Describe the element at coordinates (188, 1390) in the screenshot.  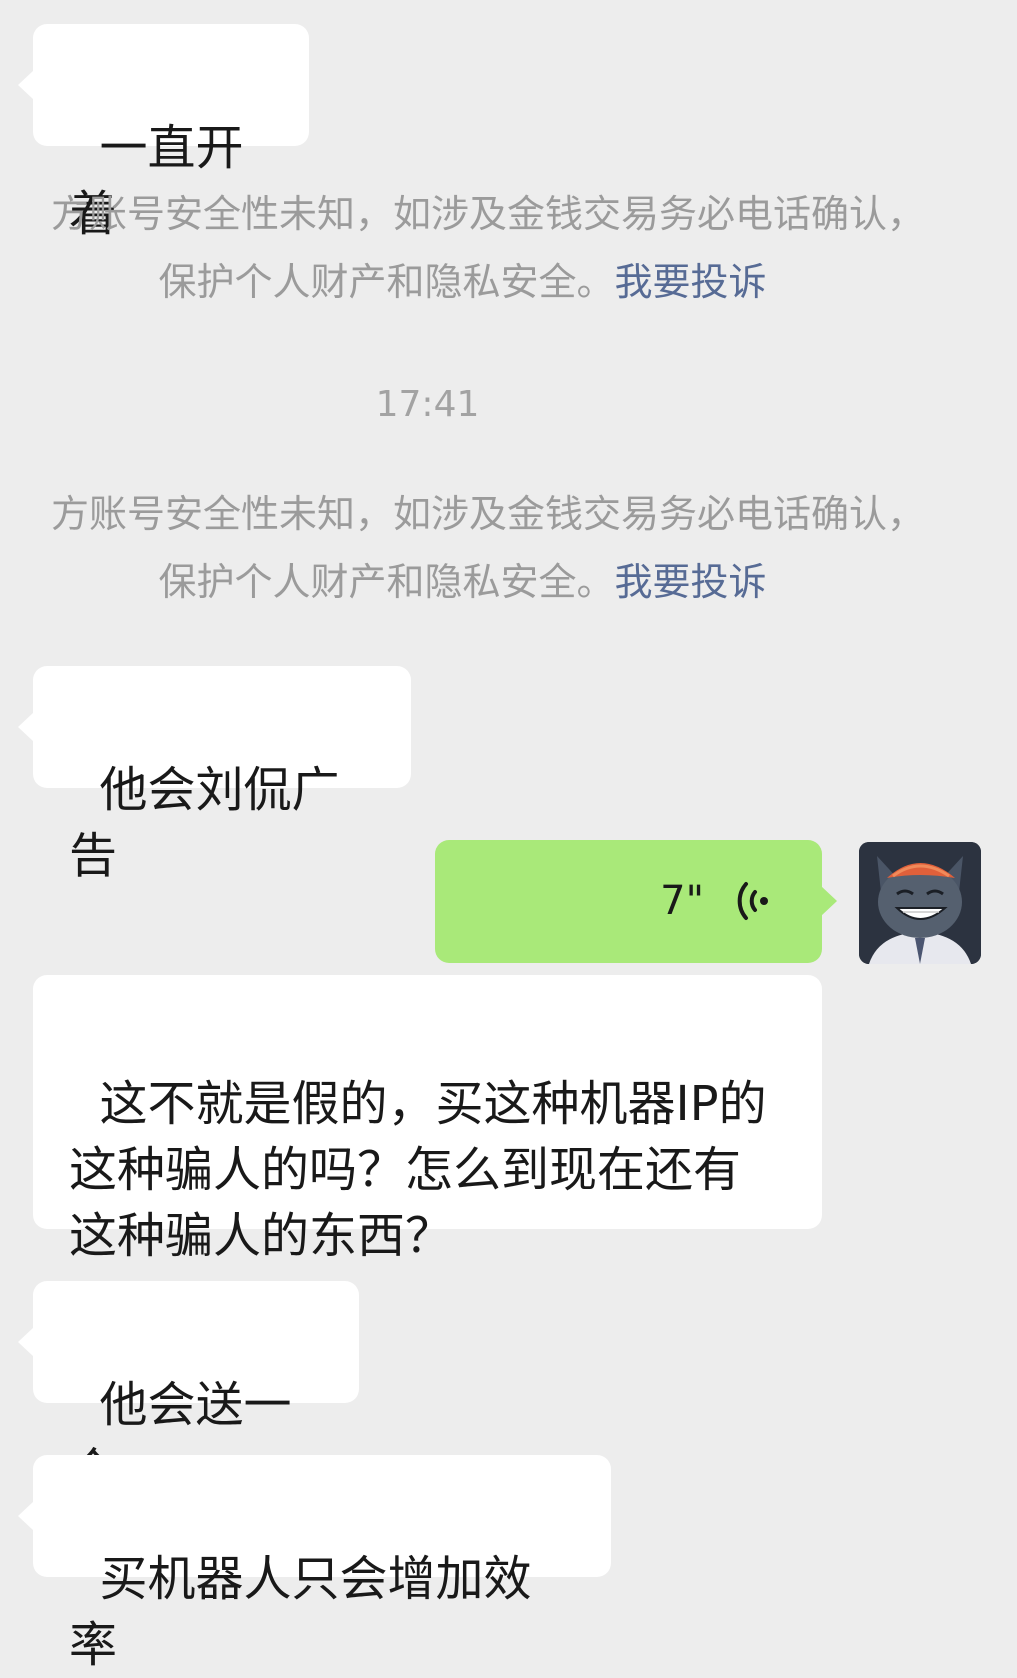
I see `message-bubble-incoming: 他会送一个` at that location.